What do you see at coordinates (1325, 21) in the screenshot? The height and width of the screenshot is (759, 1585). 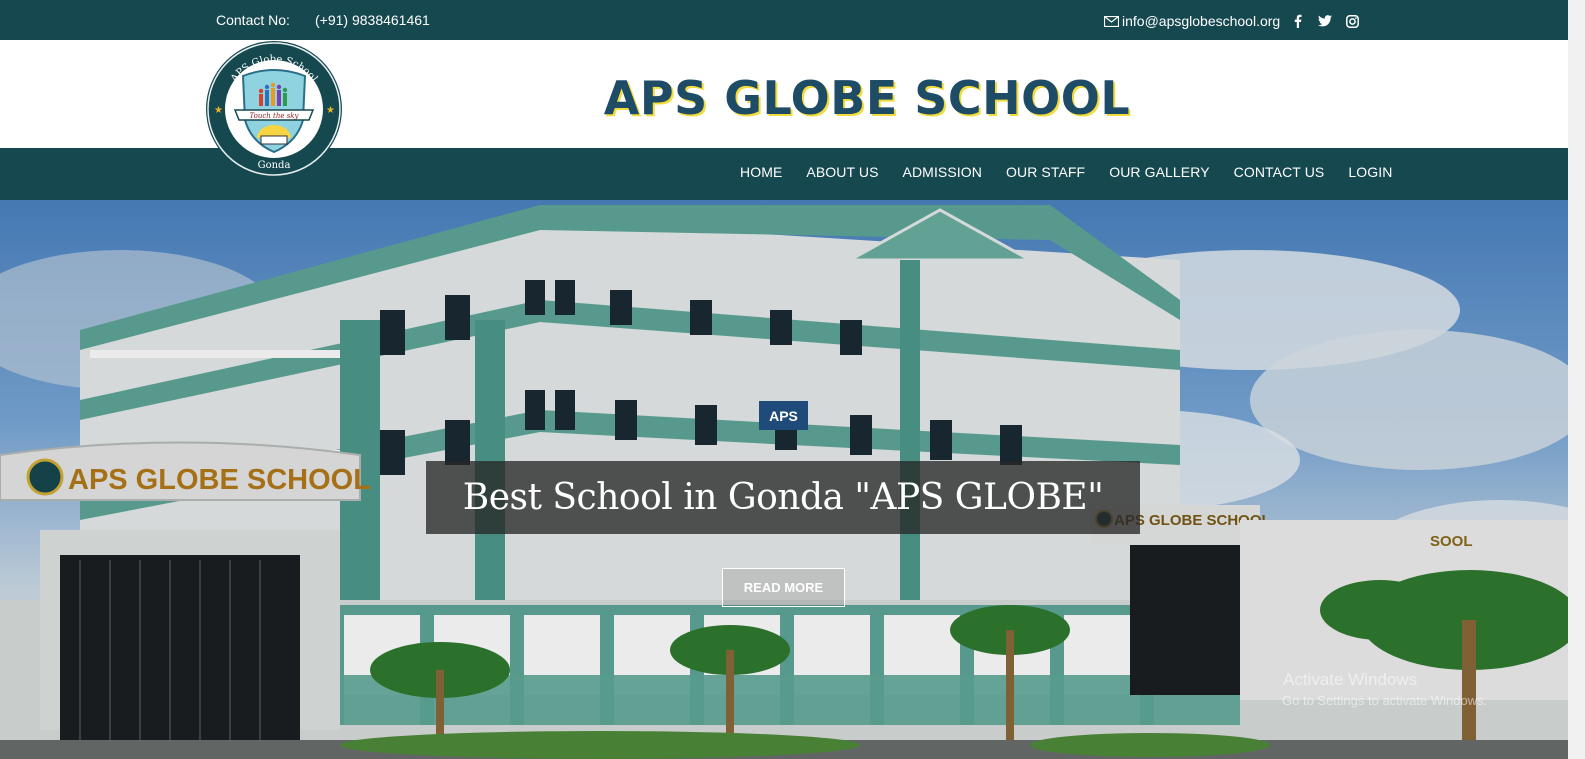 I see `twitter-icon` at bounding box center [1325, 21].